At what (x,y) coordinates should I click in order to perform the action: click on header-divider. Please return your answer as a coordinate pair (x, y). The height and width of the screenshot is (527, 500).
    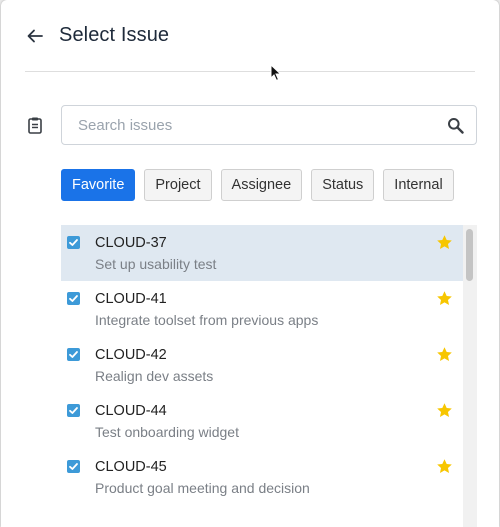
    Looking at the image, I should click on (250, 71).